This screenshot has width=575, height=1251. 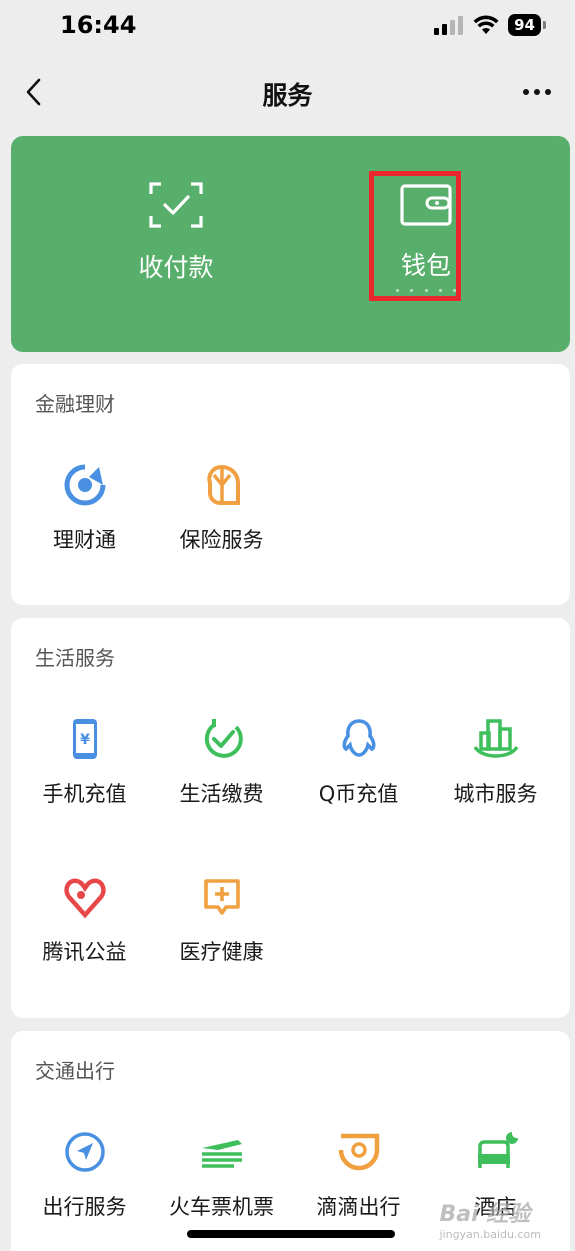 What do you see at coordinates (221, 540) in the screenshot?
I see `finance-item-label: 保险服务` at bounding box center [221, 540].